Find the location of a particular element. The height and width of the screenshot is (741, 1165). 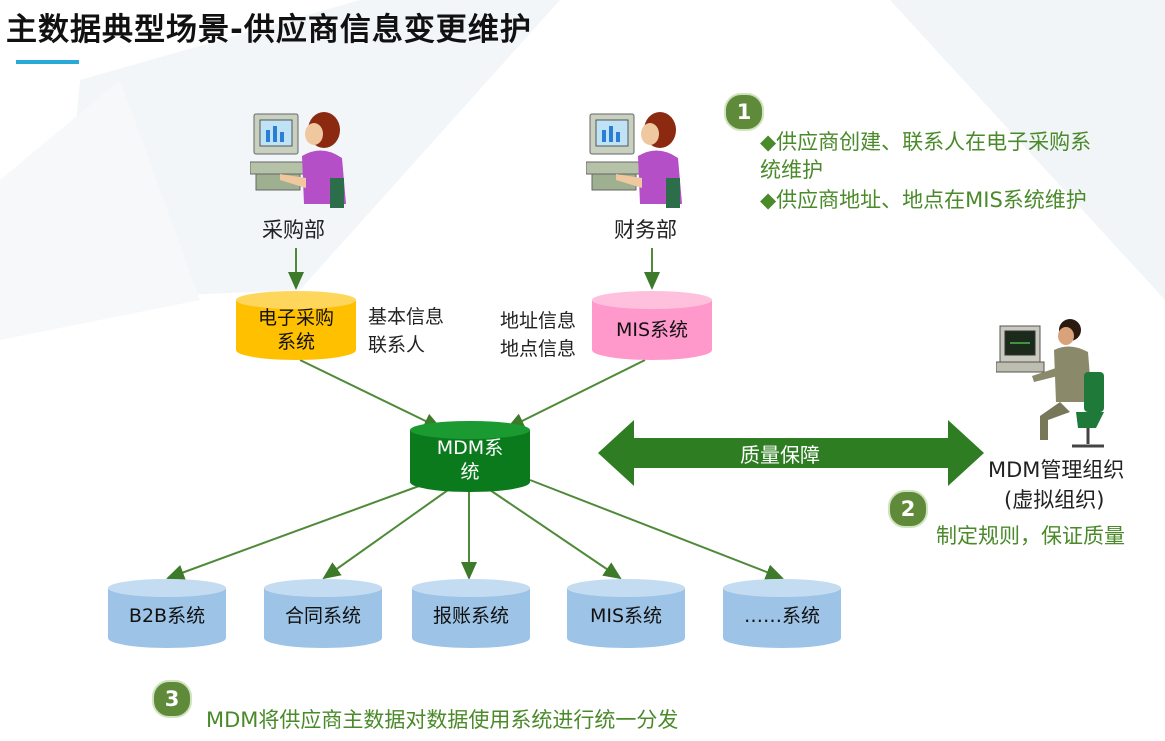

note-1-line-2: 统维护 is located at coordinates (791, 170).